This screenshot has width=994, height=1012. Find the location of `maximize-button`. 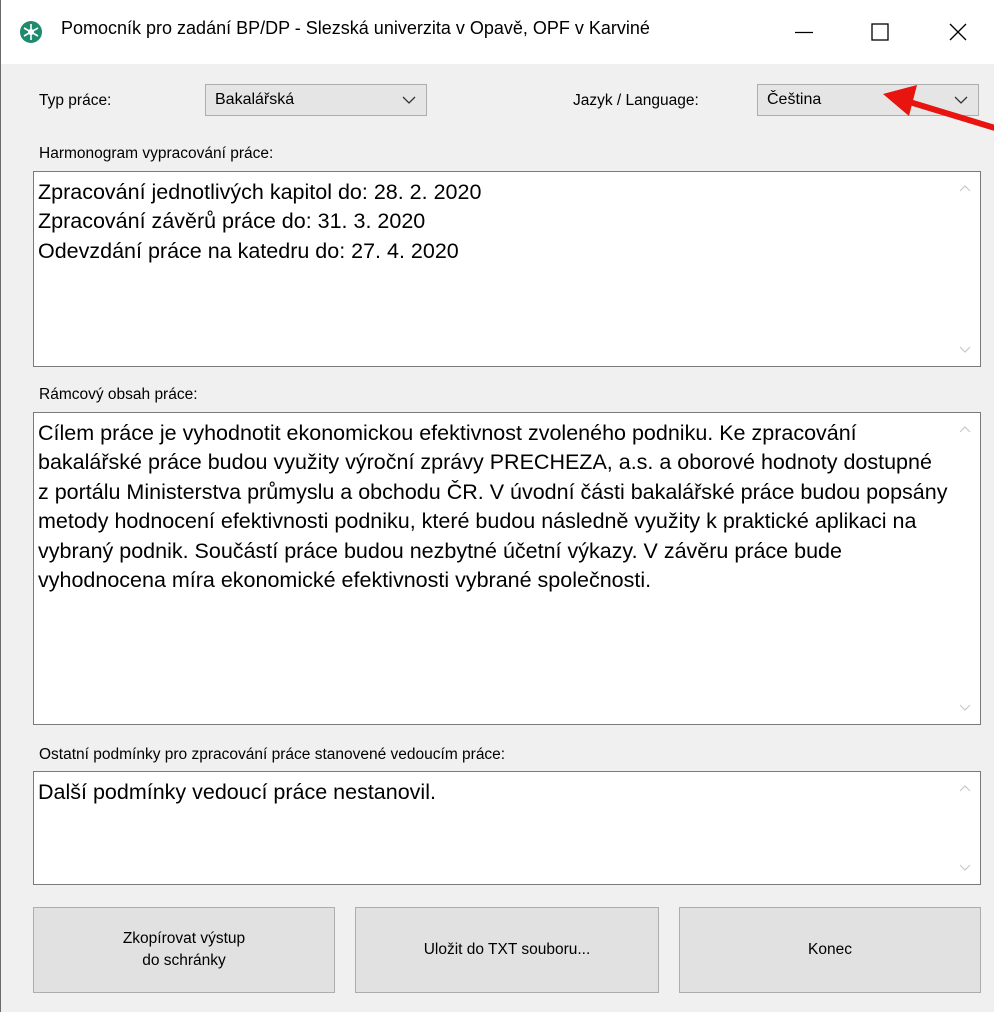

maximize-button is located at coordinates (880, 32).